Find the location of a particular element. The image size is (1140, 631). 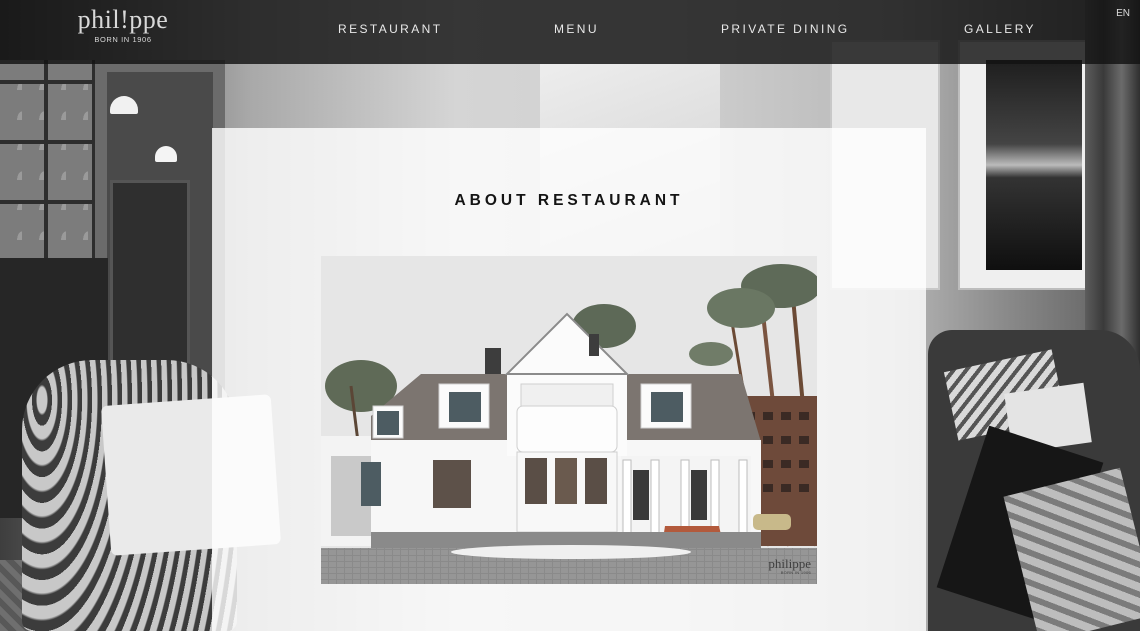

bg-framed-photo is located at coordinates (1034, 165).